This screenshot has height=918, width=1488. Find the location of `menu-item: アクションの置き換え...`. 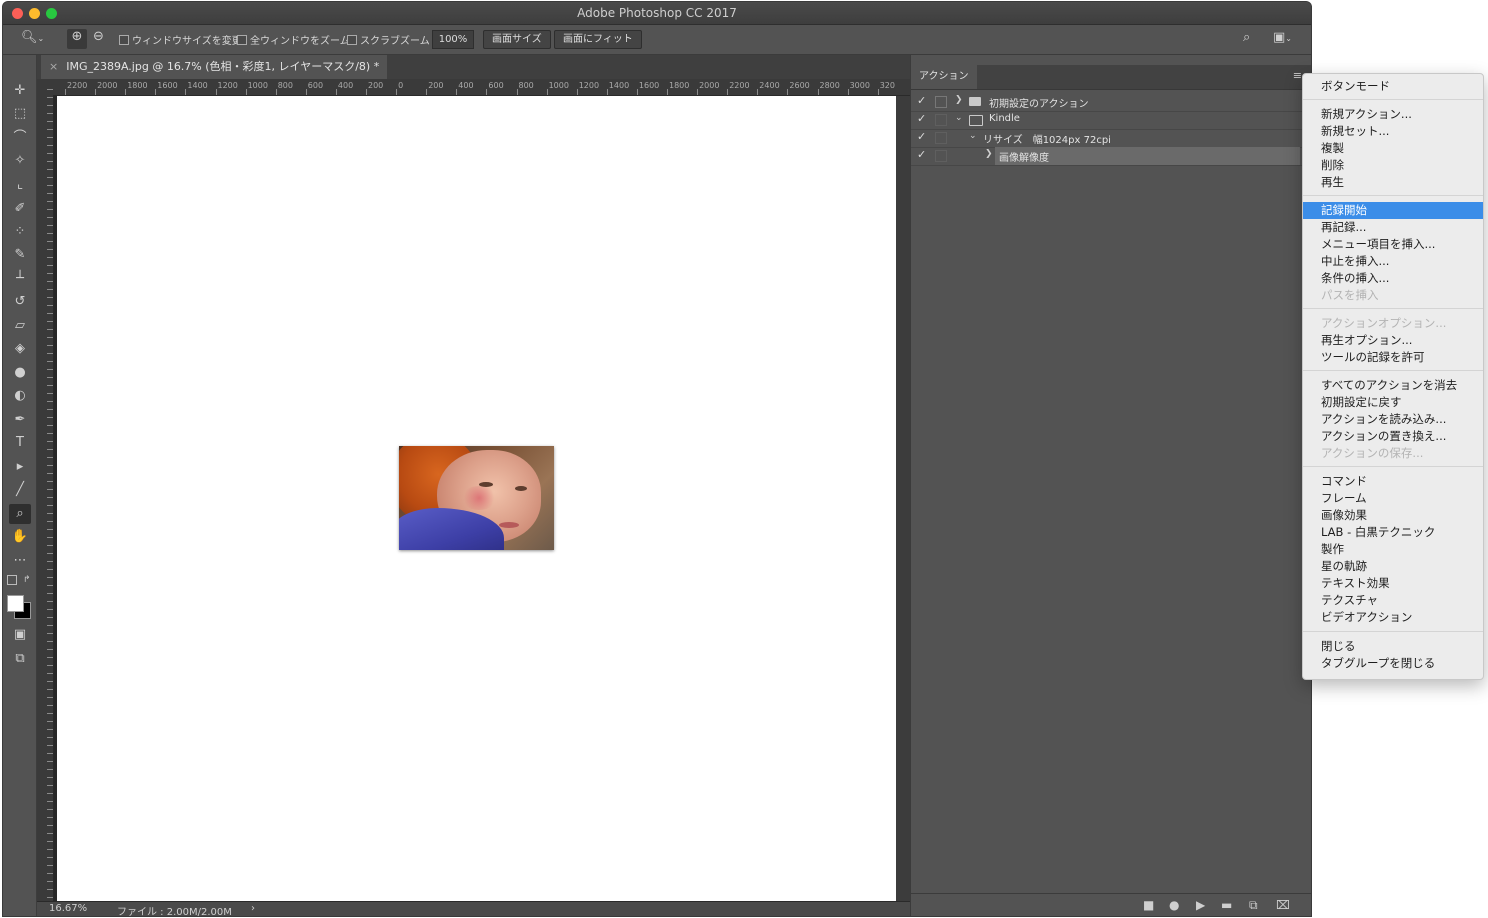

menu-item: アクションの置き換え... is located at coordinates (1393, 436).